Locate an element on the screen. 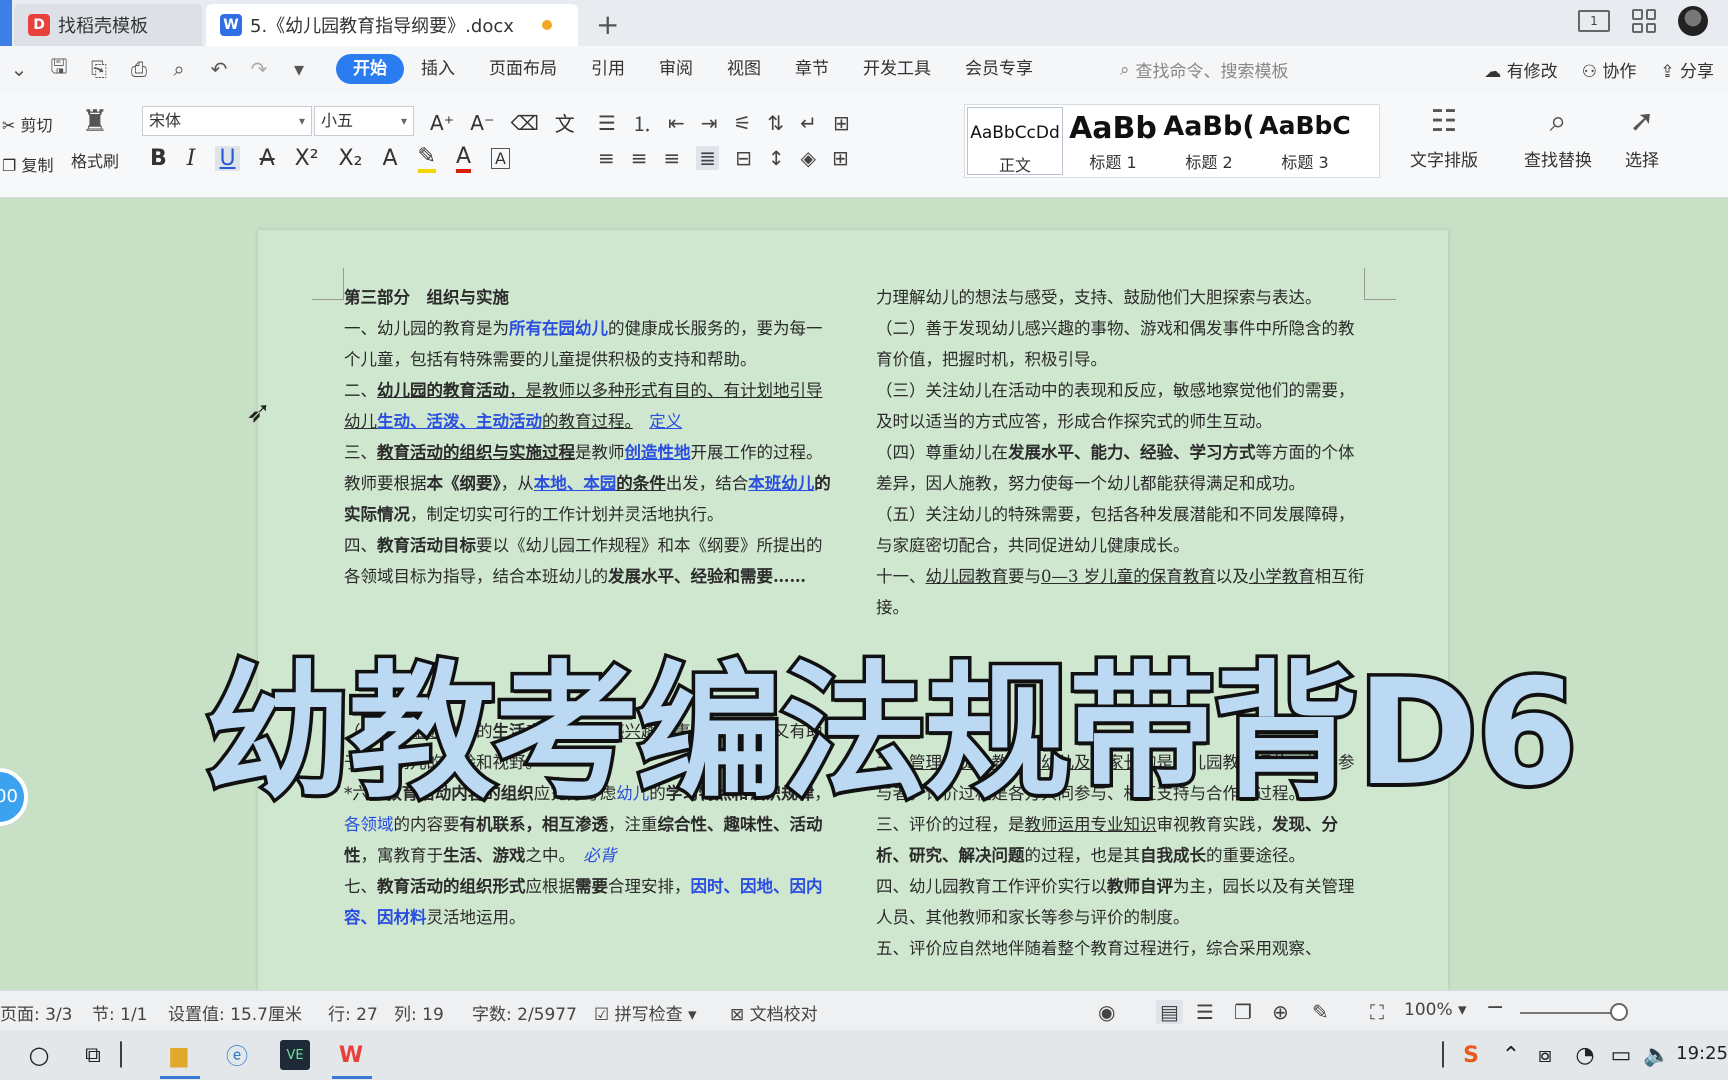  file-explorer-icon: ▆ is located at coordinates (179, 1055).